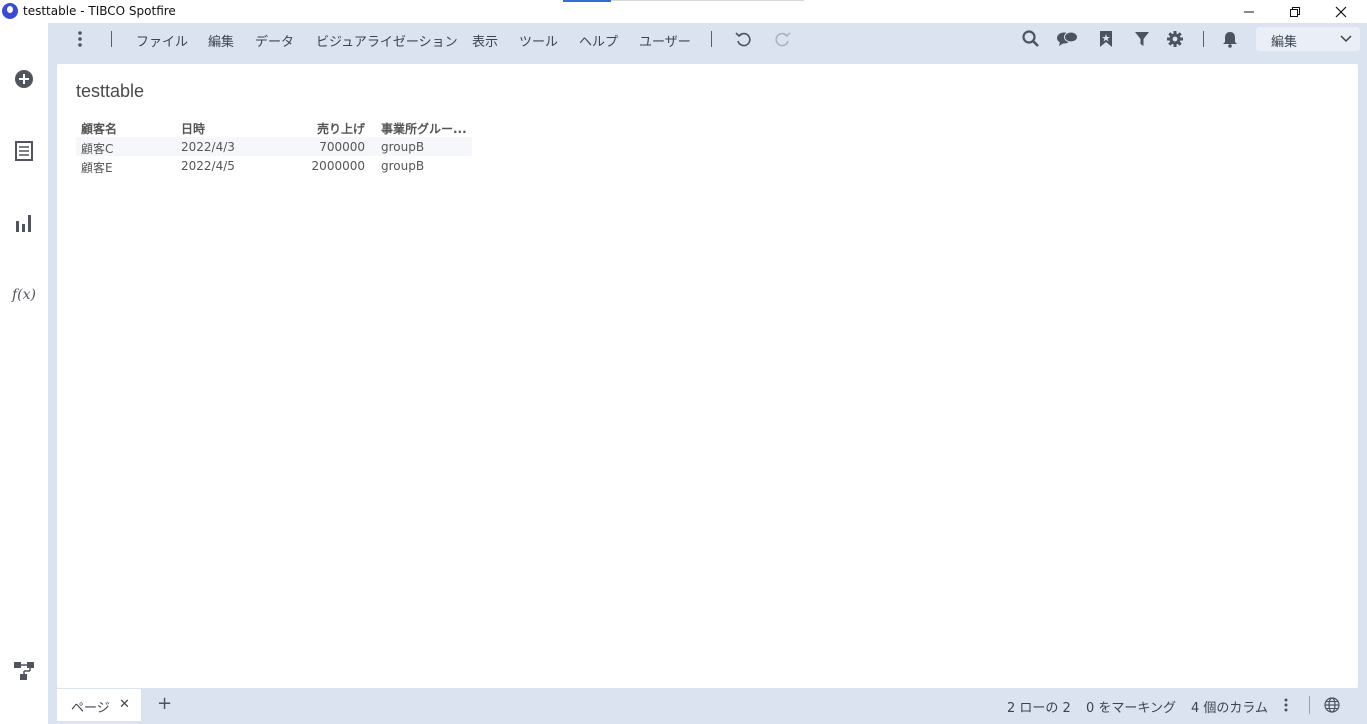 The image size is (1367, 724). What do you see at coordinates (24, 671) in the screenshot?
I see `data-flow-icon` at bounding box center [24, 671].